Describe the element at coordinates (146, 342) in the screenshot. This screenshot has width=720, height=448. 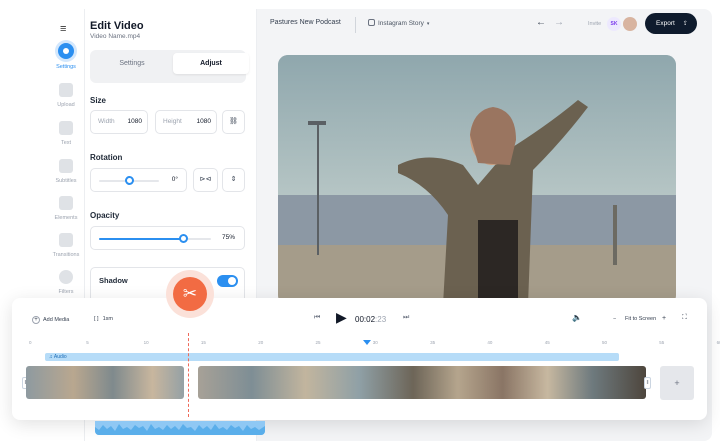
I see `ruler-tick-label: 10` at that location.